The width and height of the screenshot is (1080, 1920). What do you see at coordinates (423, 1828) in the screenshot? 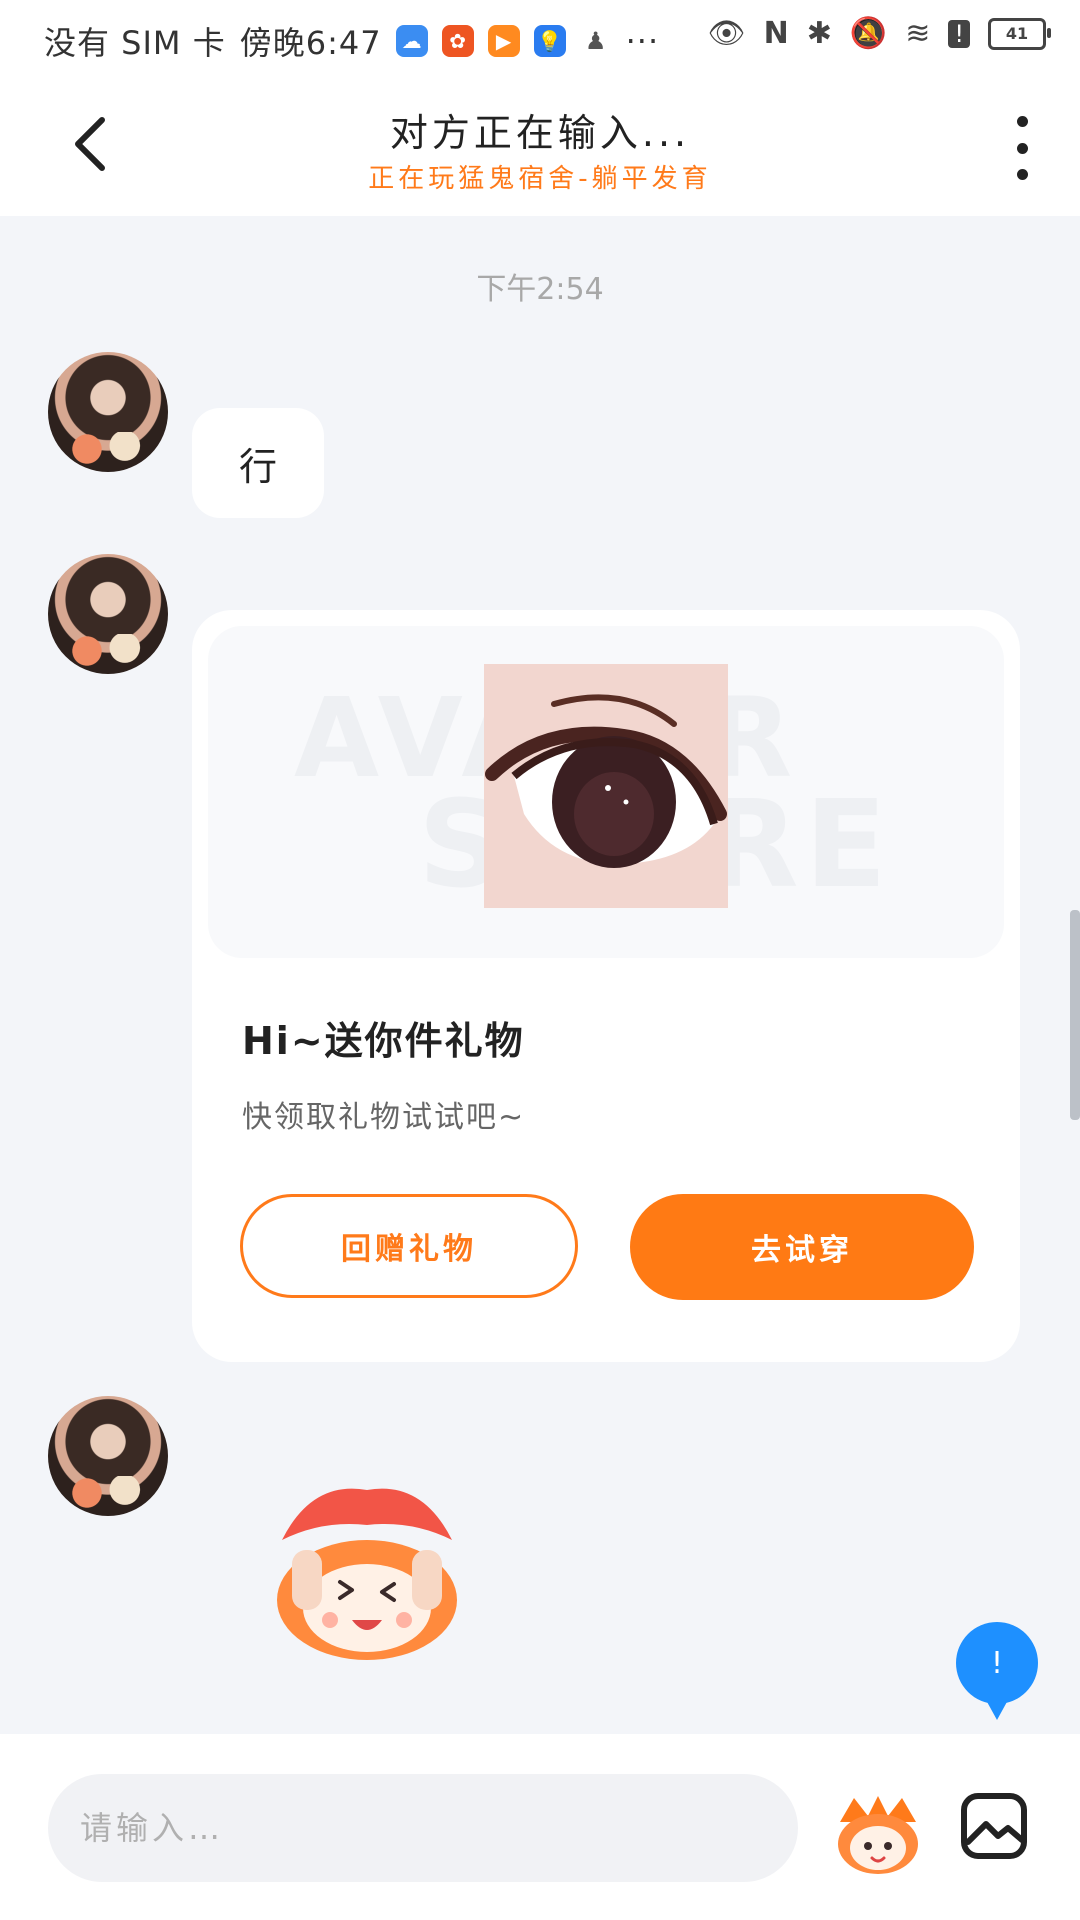
I see `message-input` at bounding box center [423, 1828].